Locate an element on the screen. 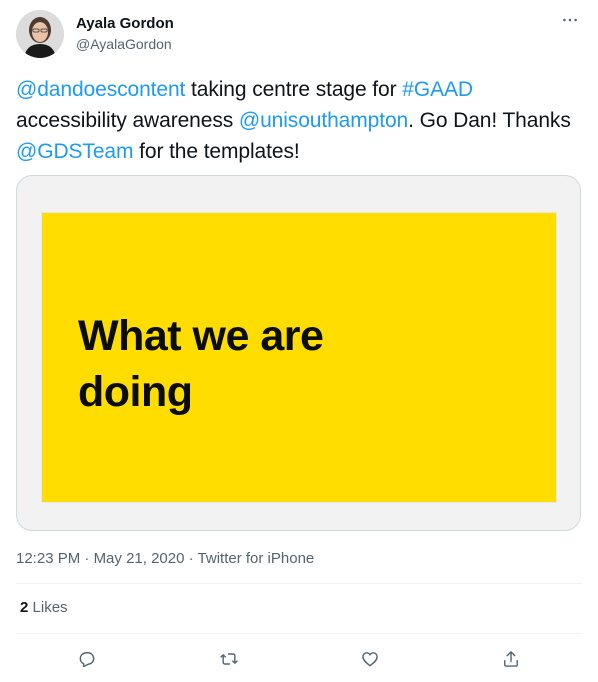 This screenshot has height=682, width=598. user-names: Ayala Gordon @AyalaGordon is located at coordinates (125, 34).